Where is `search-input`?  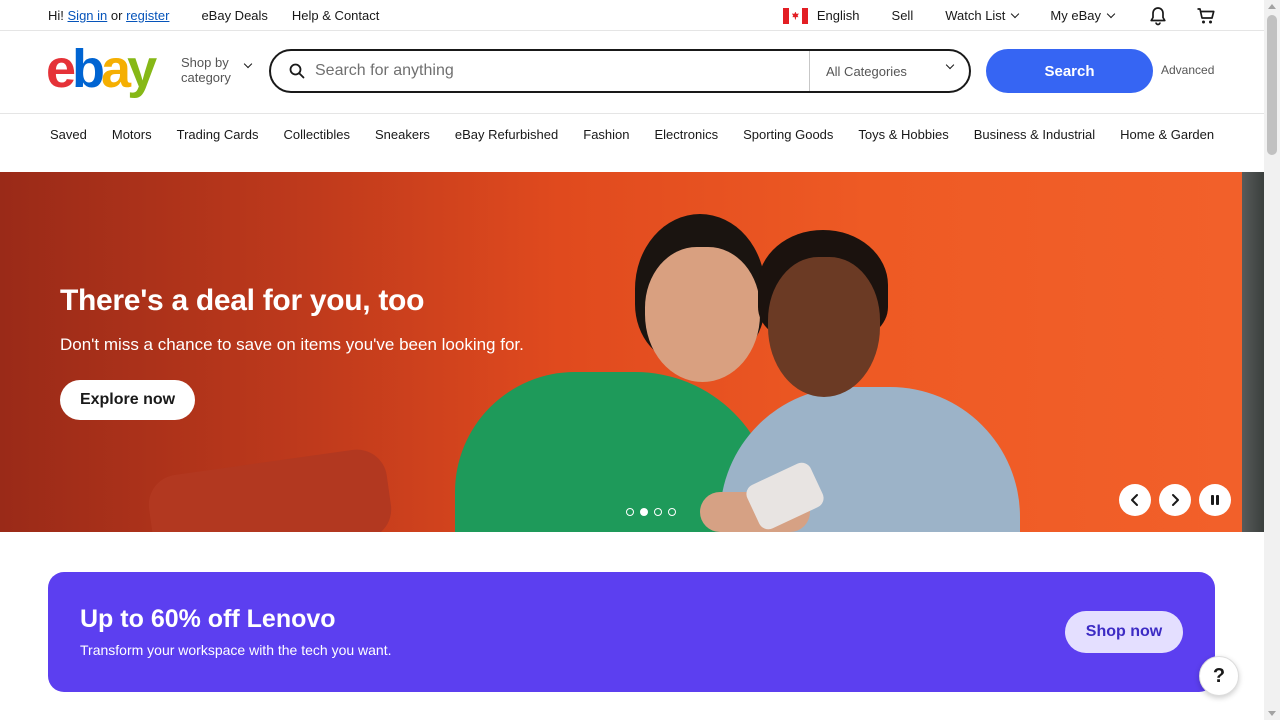 search-input is located at coordinates (555, 71).